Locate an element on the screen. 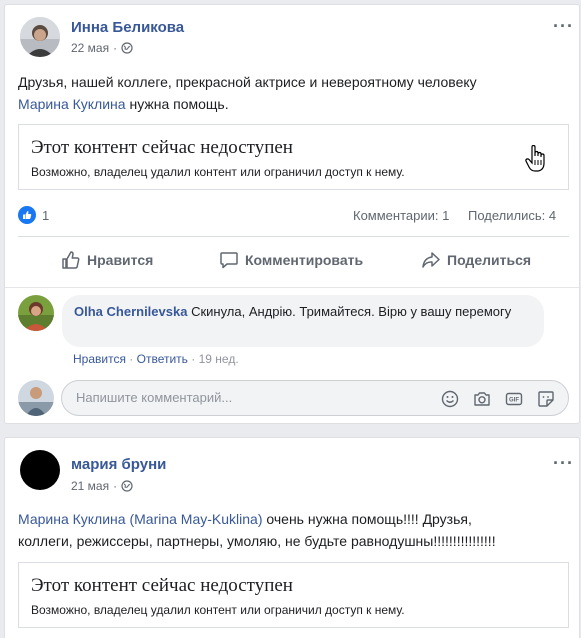 This screenshot has height=638, width=581. comment-reply-link: Ответить is located at coordinates (162, 359).